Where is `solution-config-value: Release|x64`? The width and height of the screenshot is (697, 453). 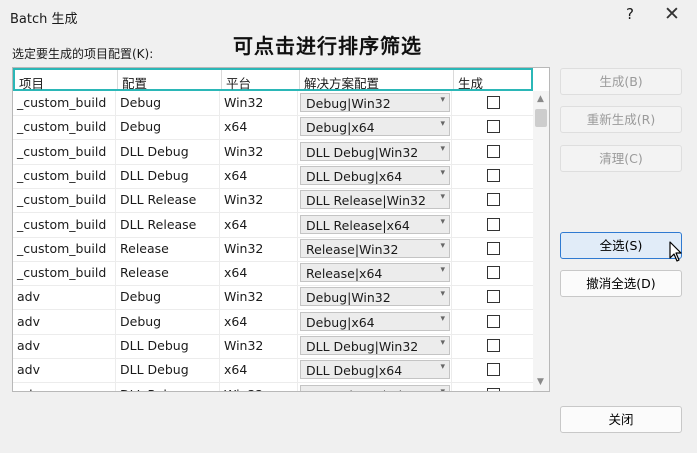 solution-config-value: Release|x64 is located at coordinates (344, 274).